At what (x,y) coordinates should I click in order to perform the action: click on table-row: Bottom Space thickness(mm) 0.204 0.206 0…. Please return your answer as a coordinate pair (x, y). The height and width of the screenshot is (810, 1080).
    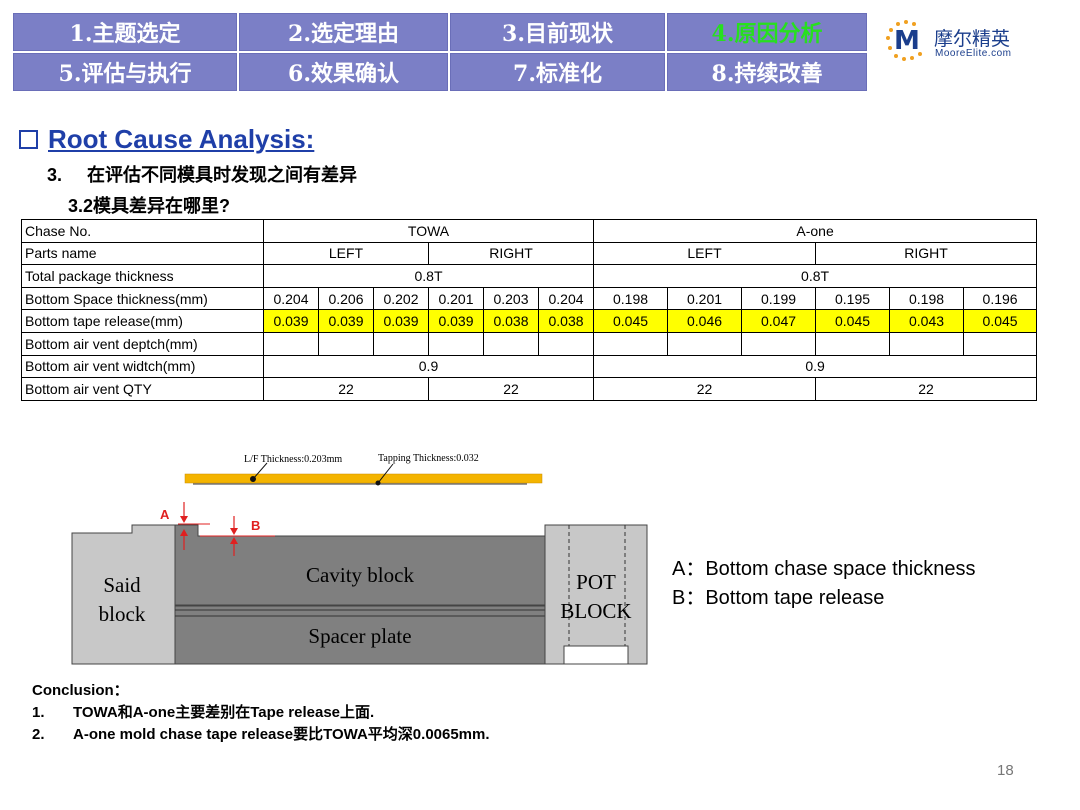
    Looking at the image, I should click on (529, 298).